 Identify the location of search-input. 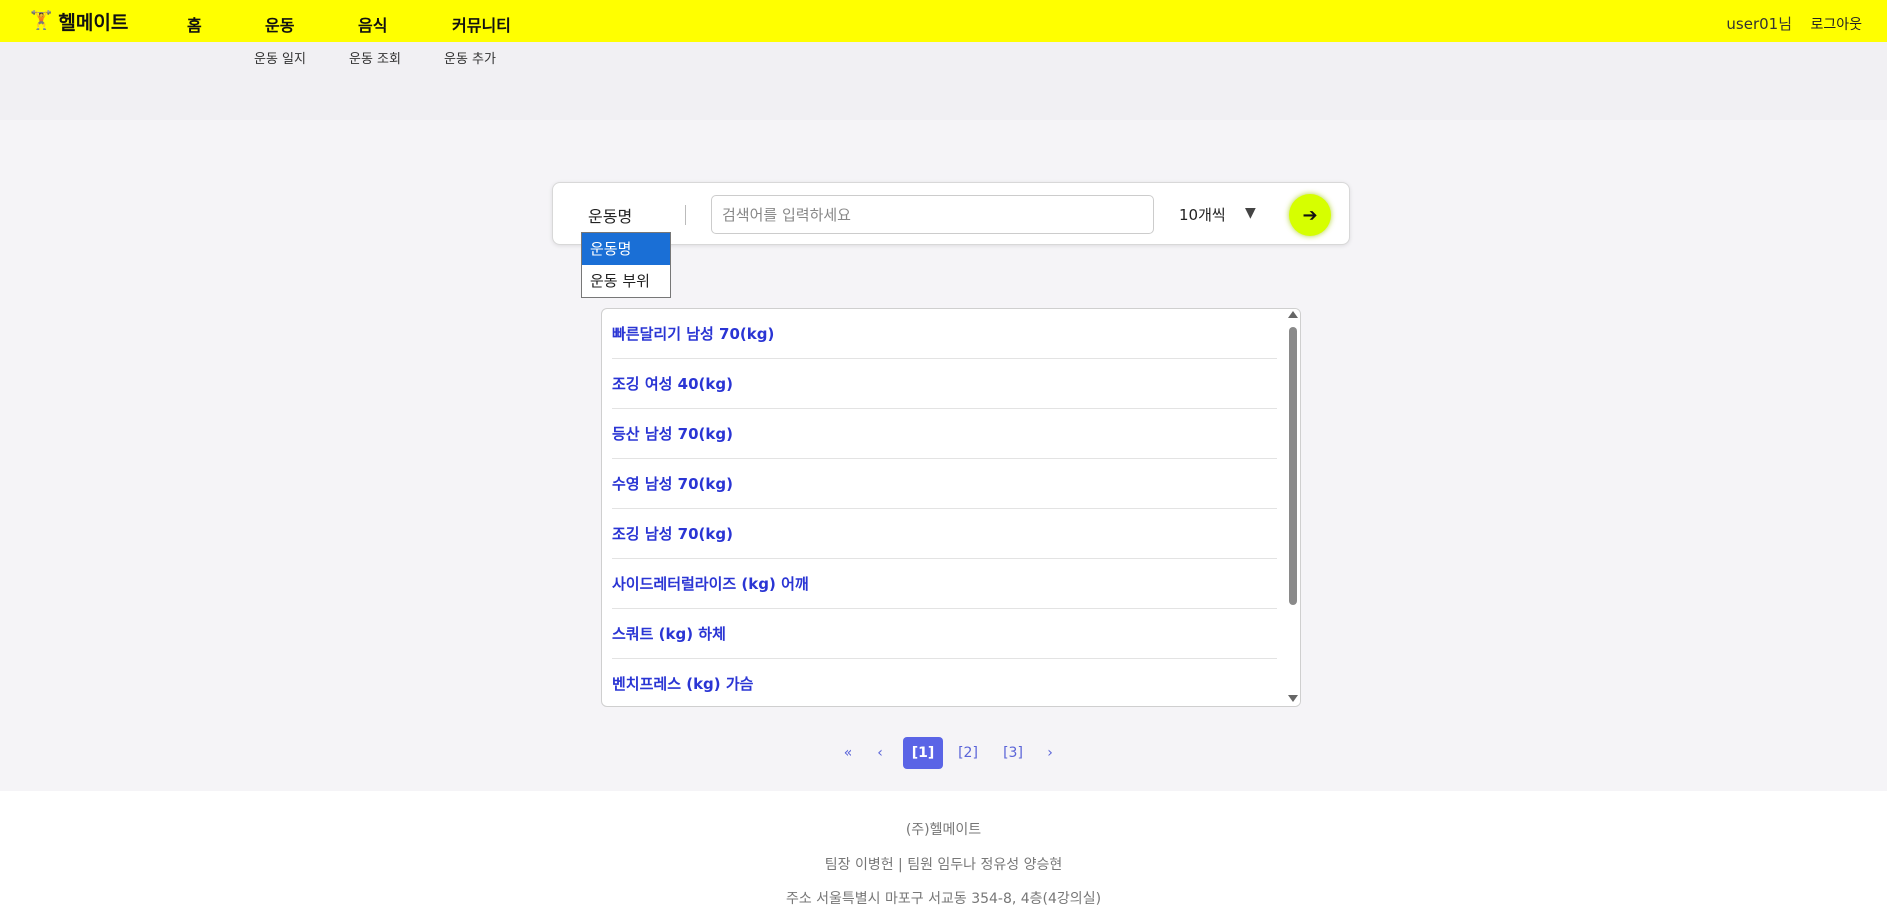
(932, 214).